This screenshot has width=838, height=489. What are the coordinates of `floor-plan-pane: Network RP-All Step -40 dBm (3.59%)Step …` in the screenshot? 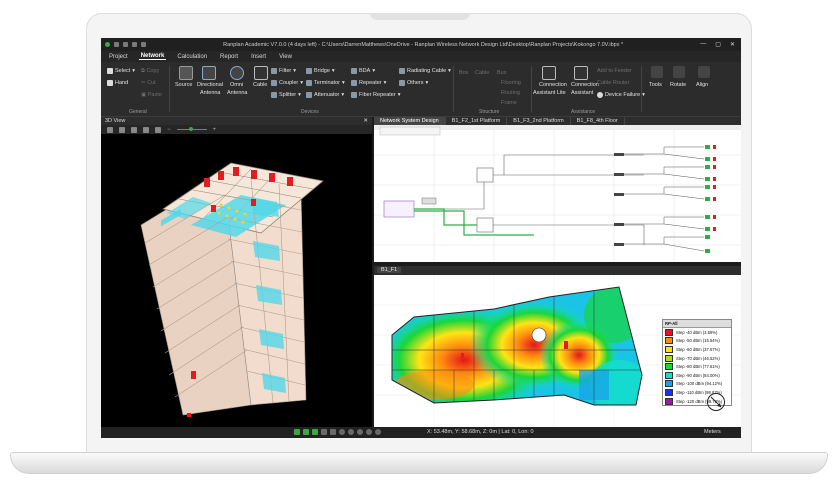 It's located at (557, 351).